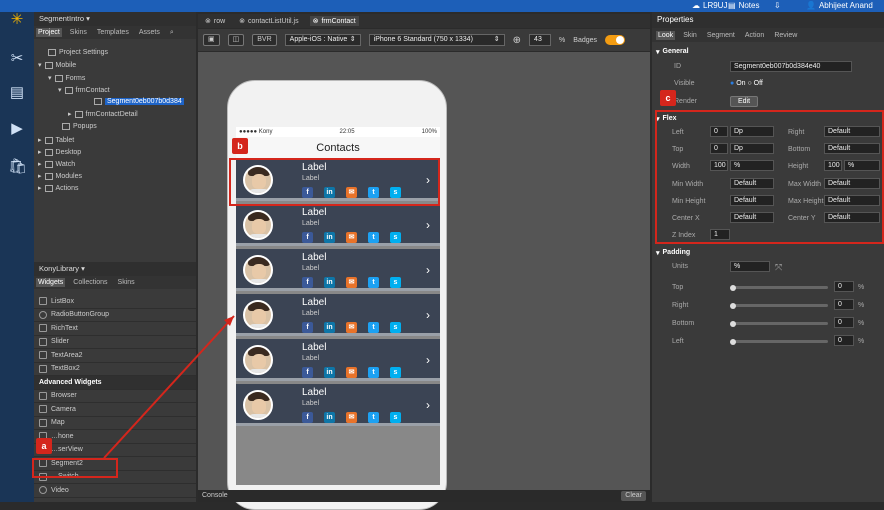 This screenshot has height=510, width=884. What do you see at coordinates (777, 5) in the screenshot?
I see `download-icon: ⇩` at bounding box center [777, 5].